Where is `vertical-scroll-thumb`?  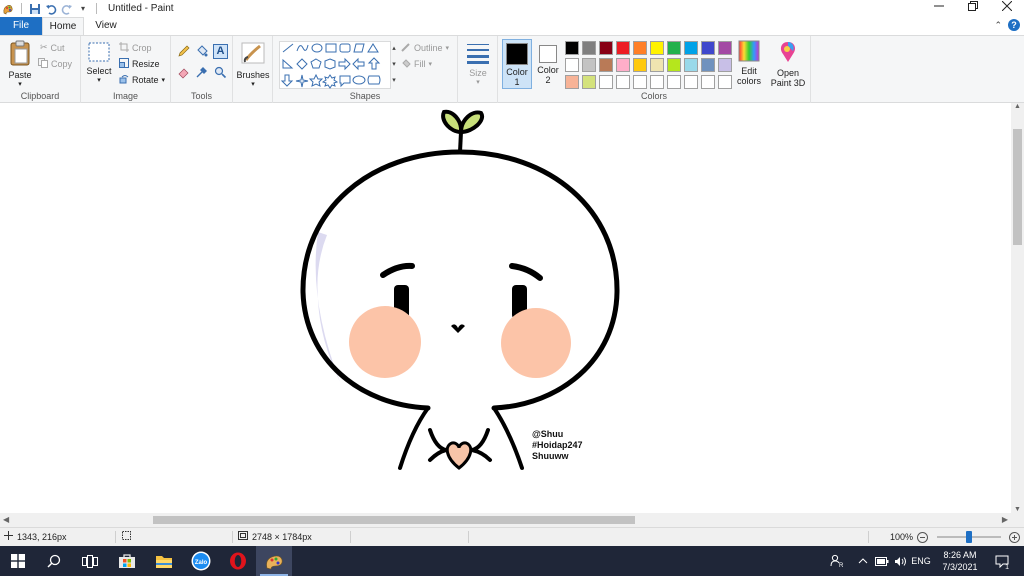 vertical-scroll-thumb is located at coordinates (1017, 187).